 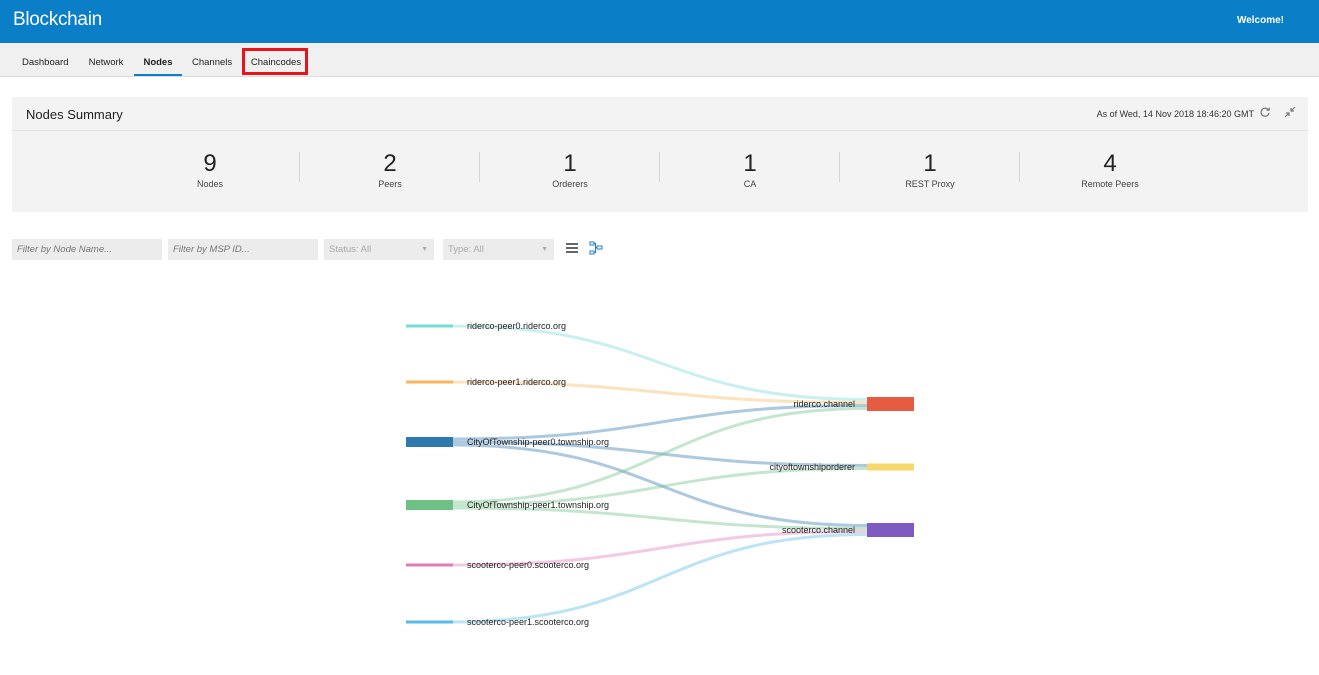 I want to click on refresh-icon, so click(x=1265, y=112).